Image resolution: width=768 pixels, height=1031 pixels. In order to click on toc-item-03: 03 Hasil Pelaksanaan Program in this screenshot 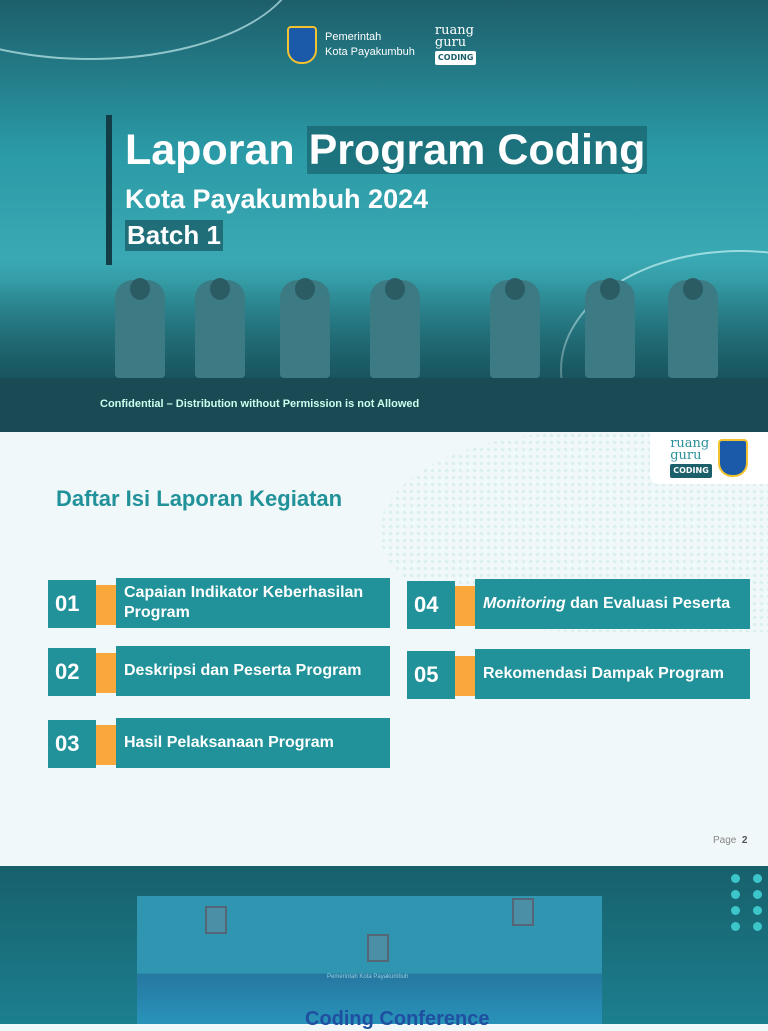, I will do `click(219, 744)`.